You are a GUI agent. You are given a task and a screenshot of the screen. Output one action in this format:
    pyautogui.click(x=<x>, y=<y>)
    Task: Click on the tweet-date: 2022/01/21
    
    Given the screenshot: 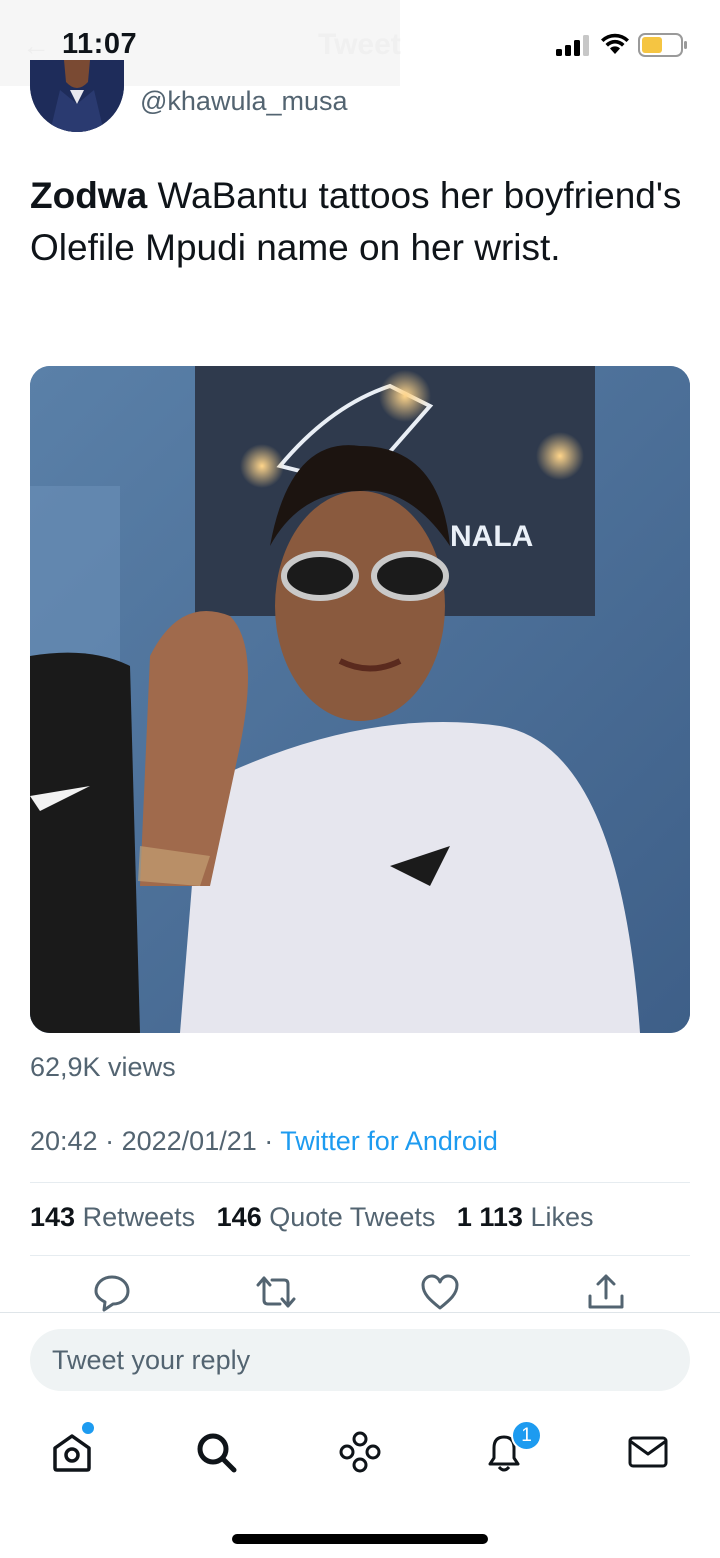 What is the action you would take?
    pyautogui.click(x=189, y=1141)
    